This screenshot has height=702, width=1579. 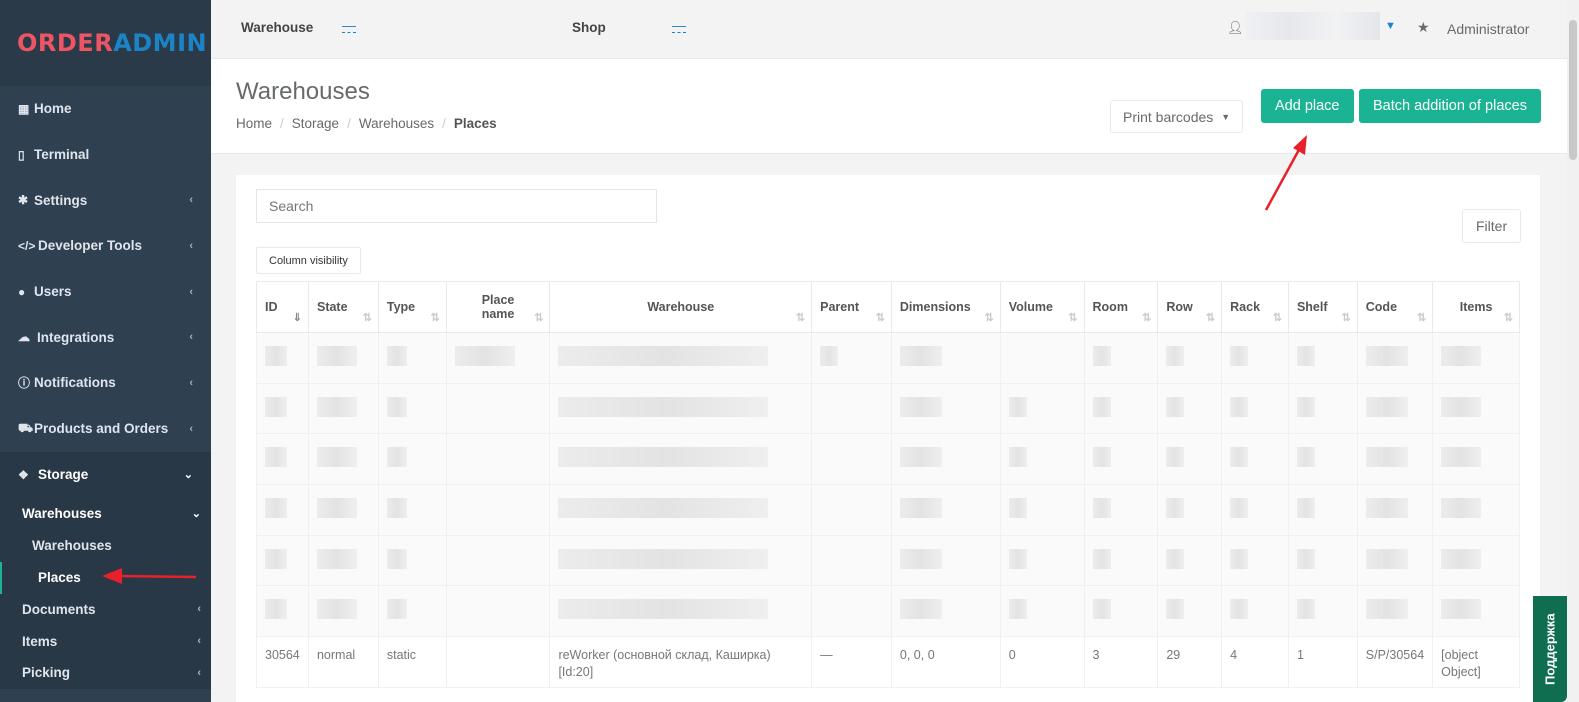 What do you see at coordinates (1190, 307) in the screenshot?
I see `column-header-row: Row ⇅` at bounding box center [1190, 307].